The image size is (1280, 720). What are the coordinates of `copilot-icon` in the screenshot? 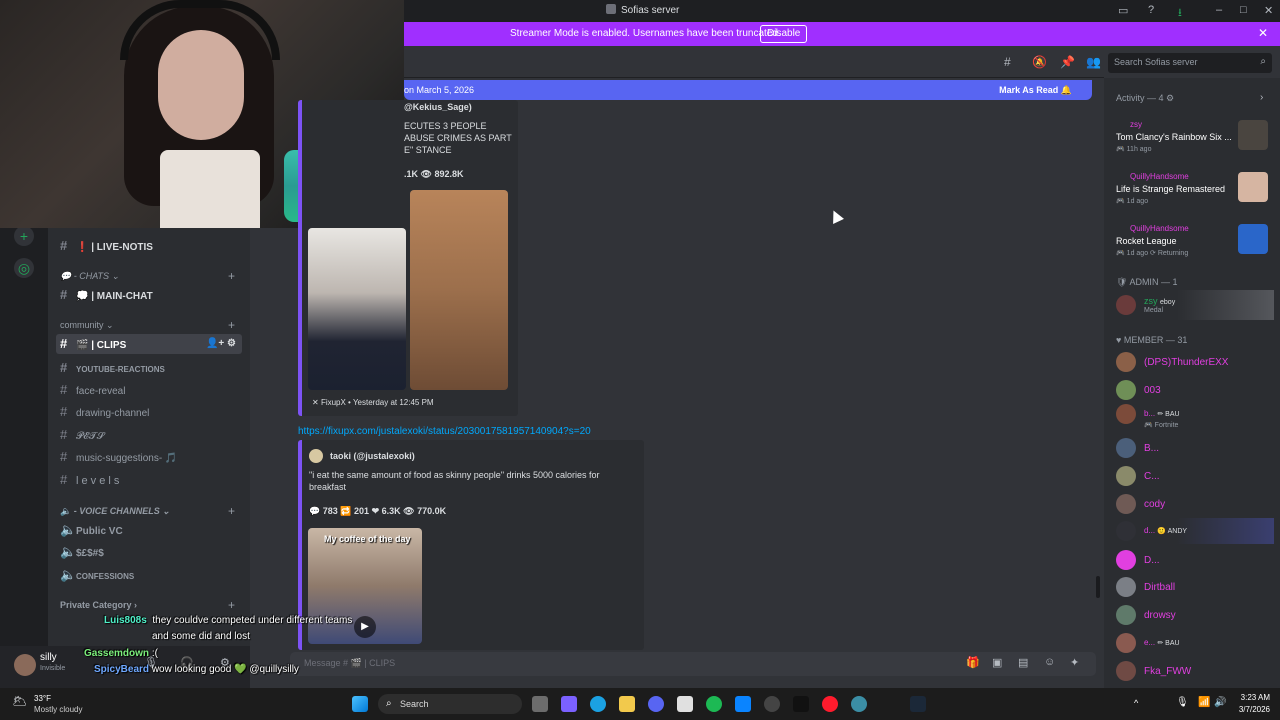 It's located at (569, 704).